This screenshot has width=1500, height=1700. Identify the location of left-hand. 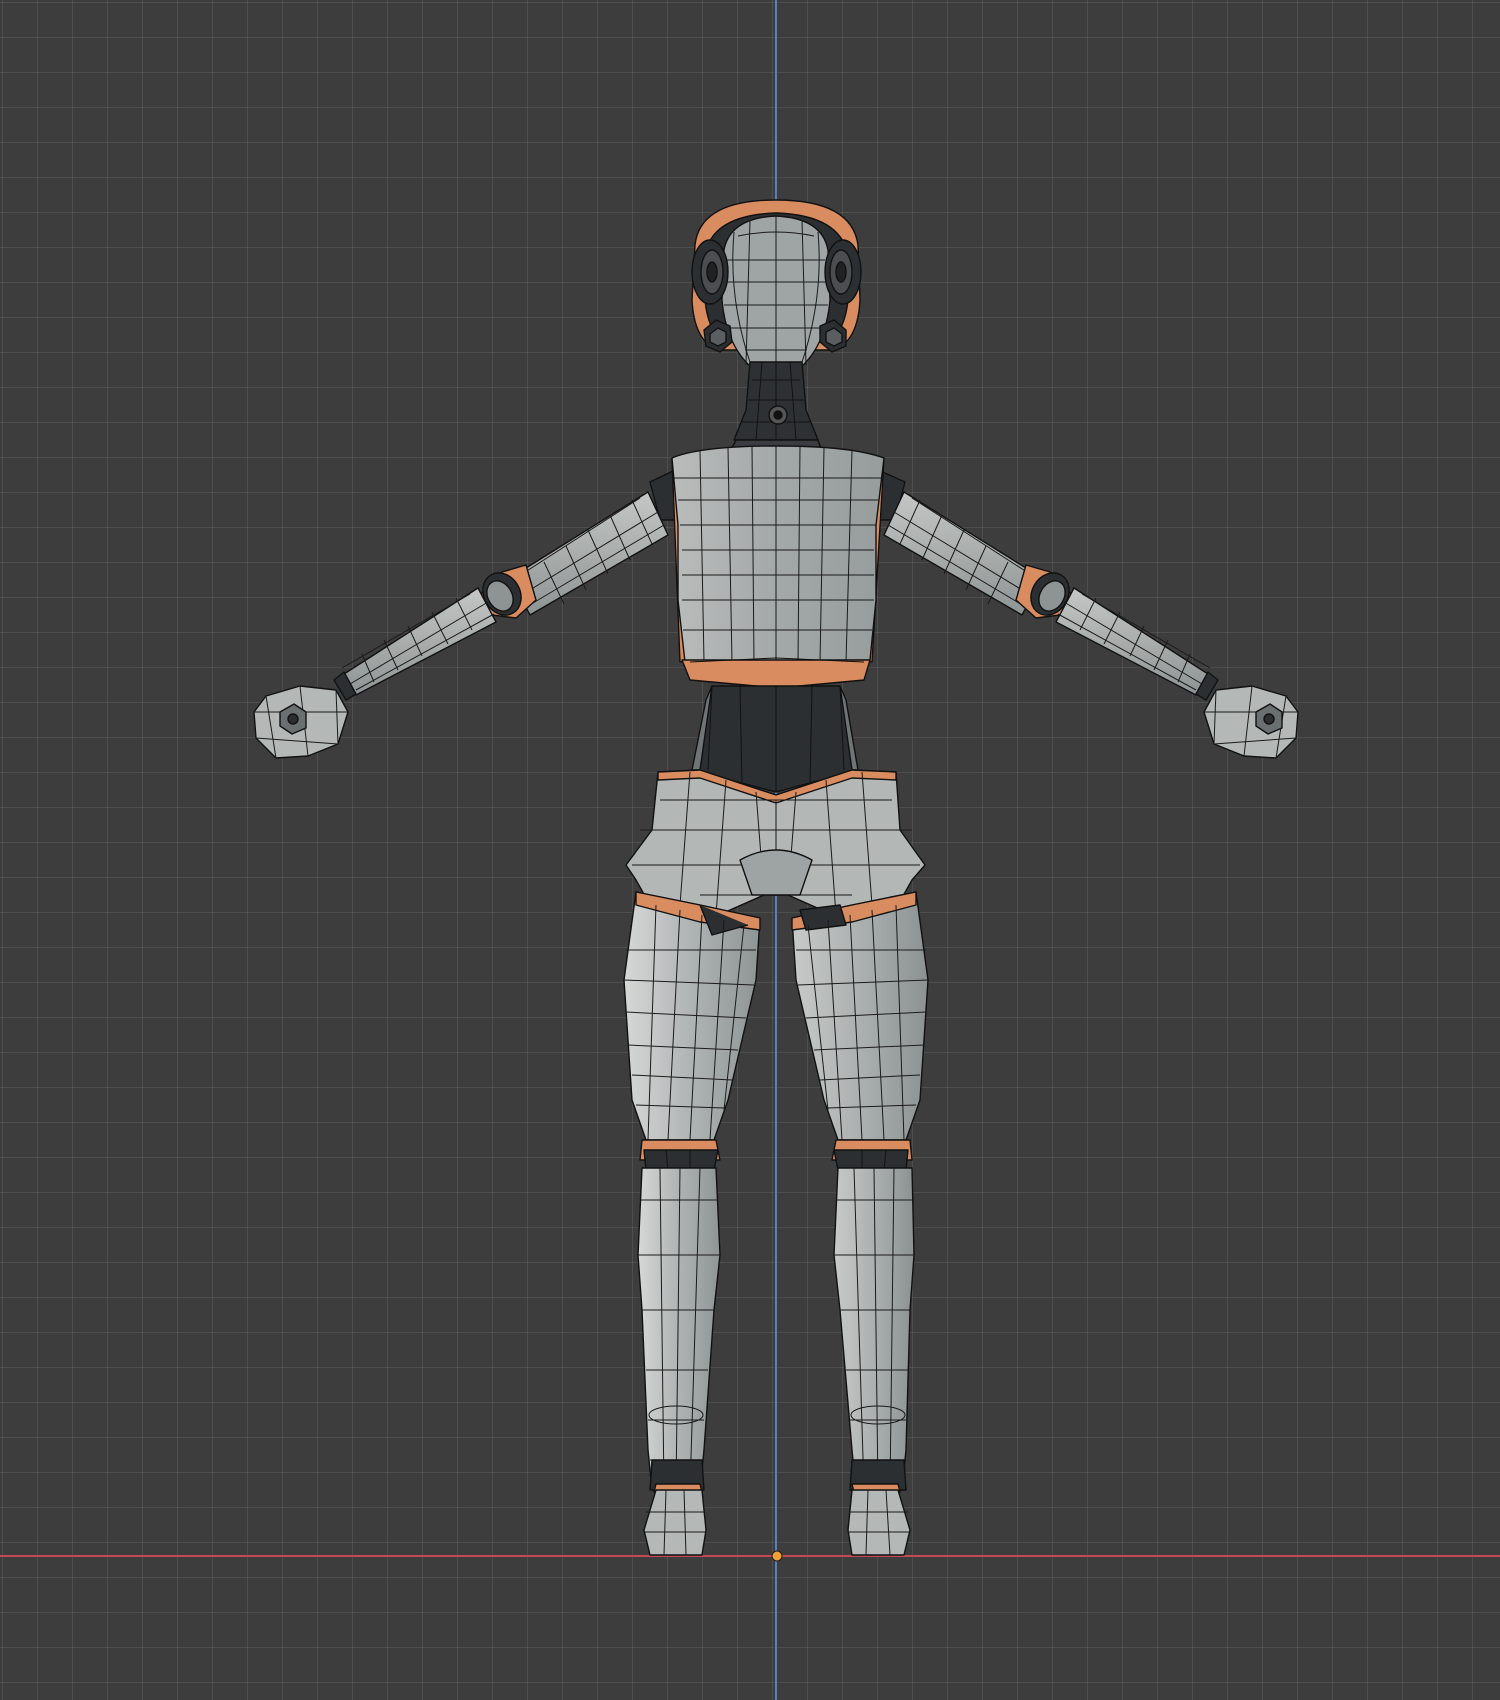
(301, 722).